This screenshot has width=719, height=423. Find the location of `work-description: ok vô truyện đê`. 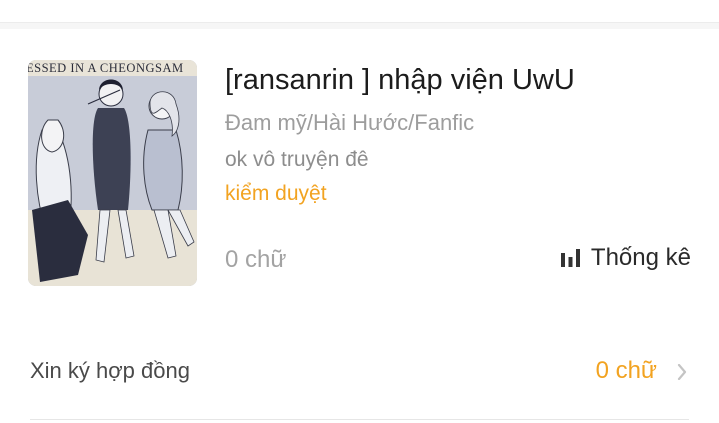

work-description: ok vô truyện đê is located at coordinates (297, 159).